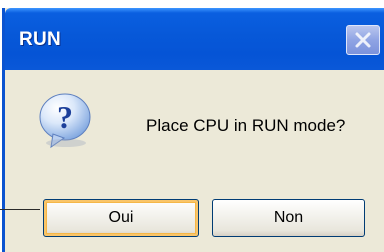  I want to click on question-icon: ?, so click(65, 121).